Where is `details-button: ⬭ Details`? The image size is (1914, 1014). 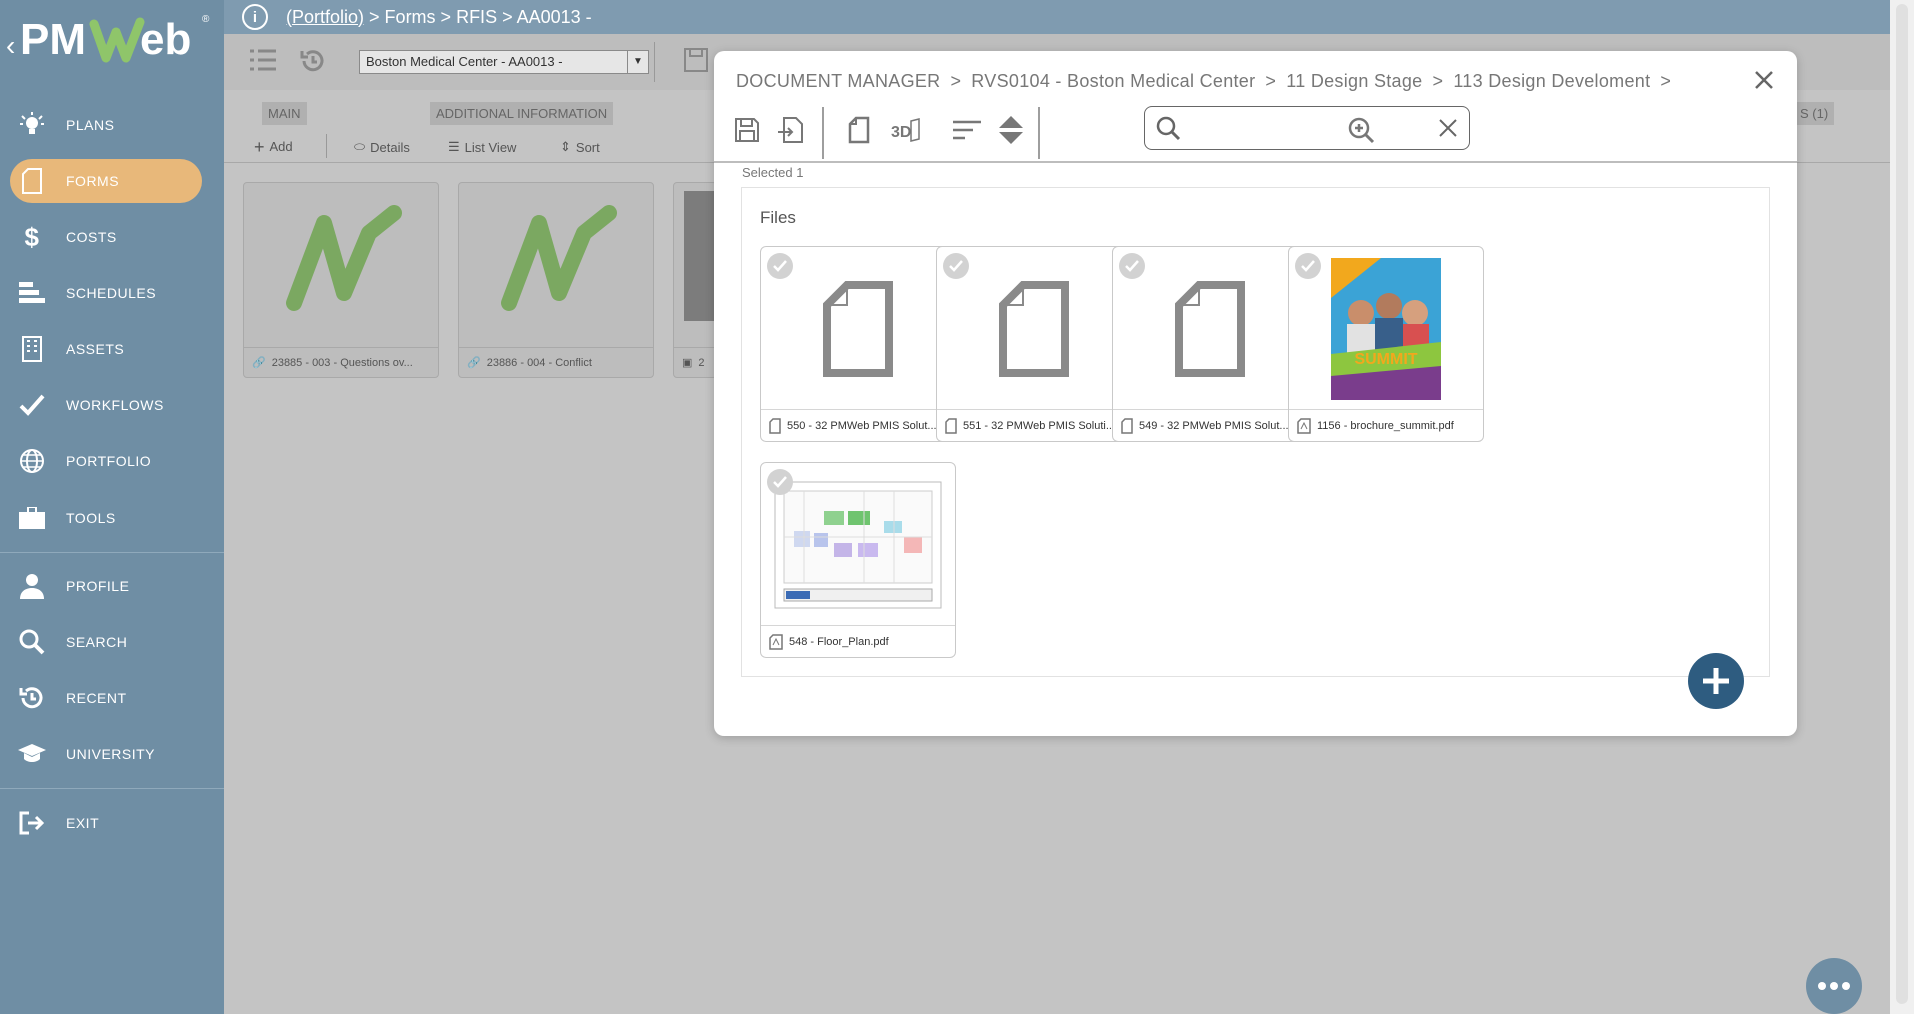 details-button: ⬭ Details is located at coordinates (382, 147).